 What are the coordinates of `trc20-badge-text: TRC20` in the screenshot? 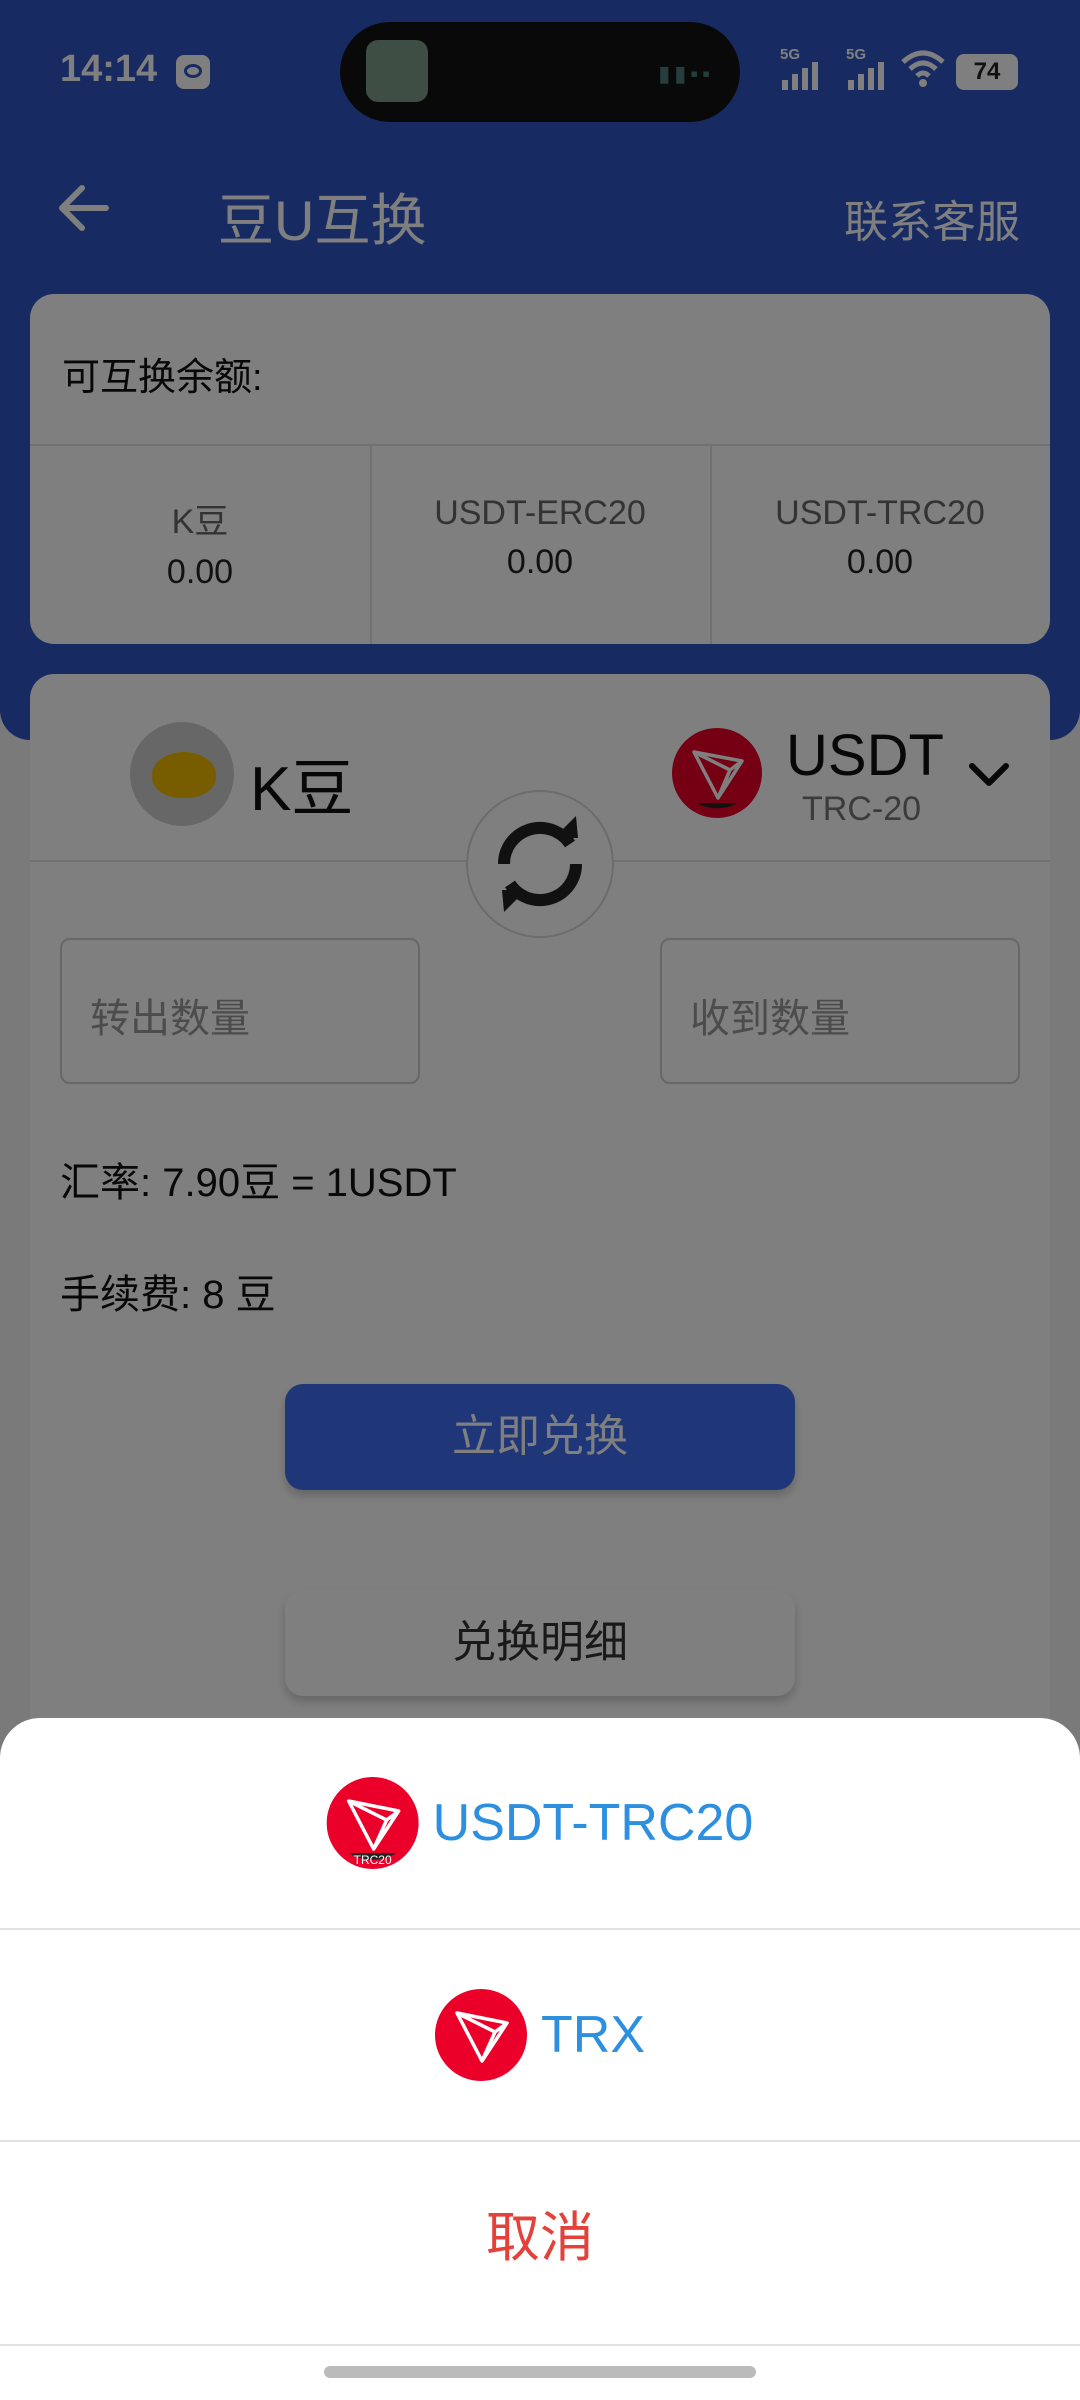 It's located at (373, 1860).